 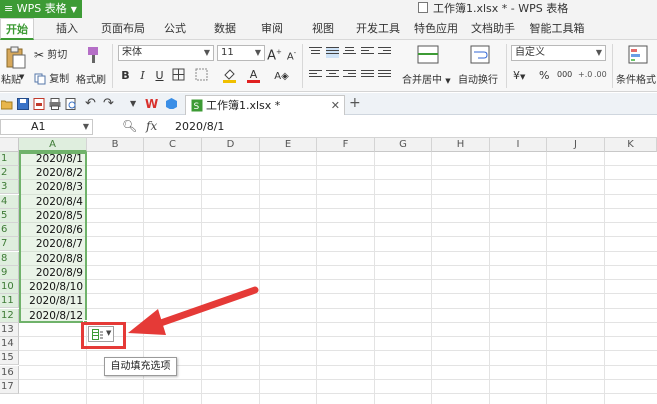 What do you see at coordinates (17, 29) in the screenshot?
I see `tab-home: 开始` at bounding box center [17, 29].